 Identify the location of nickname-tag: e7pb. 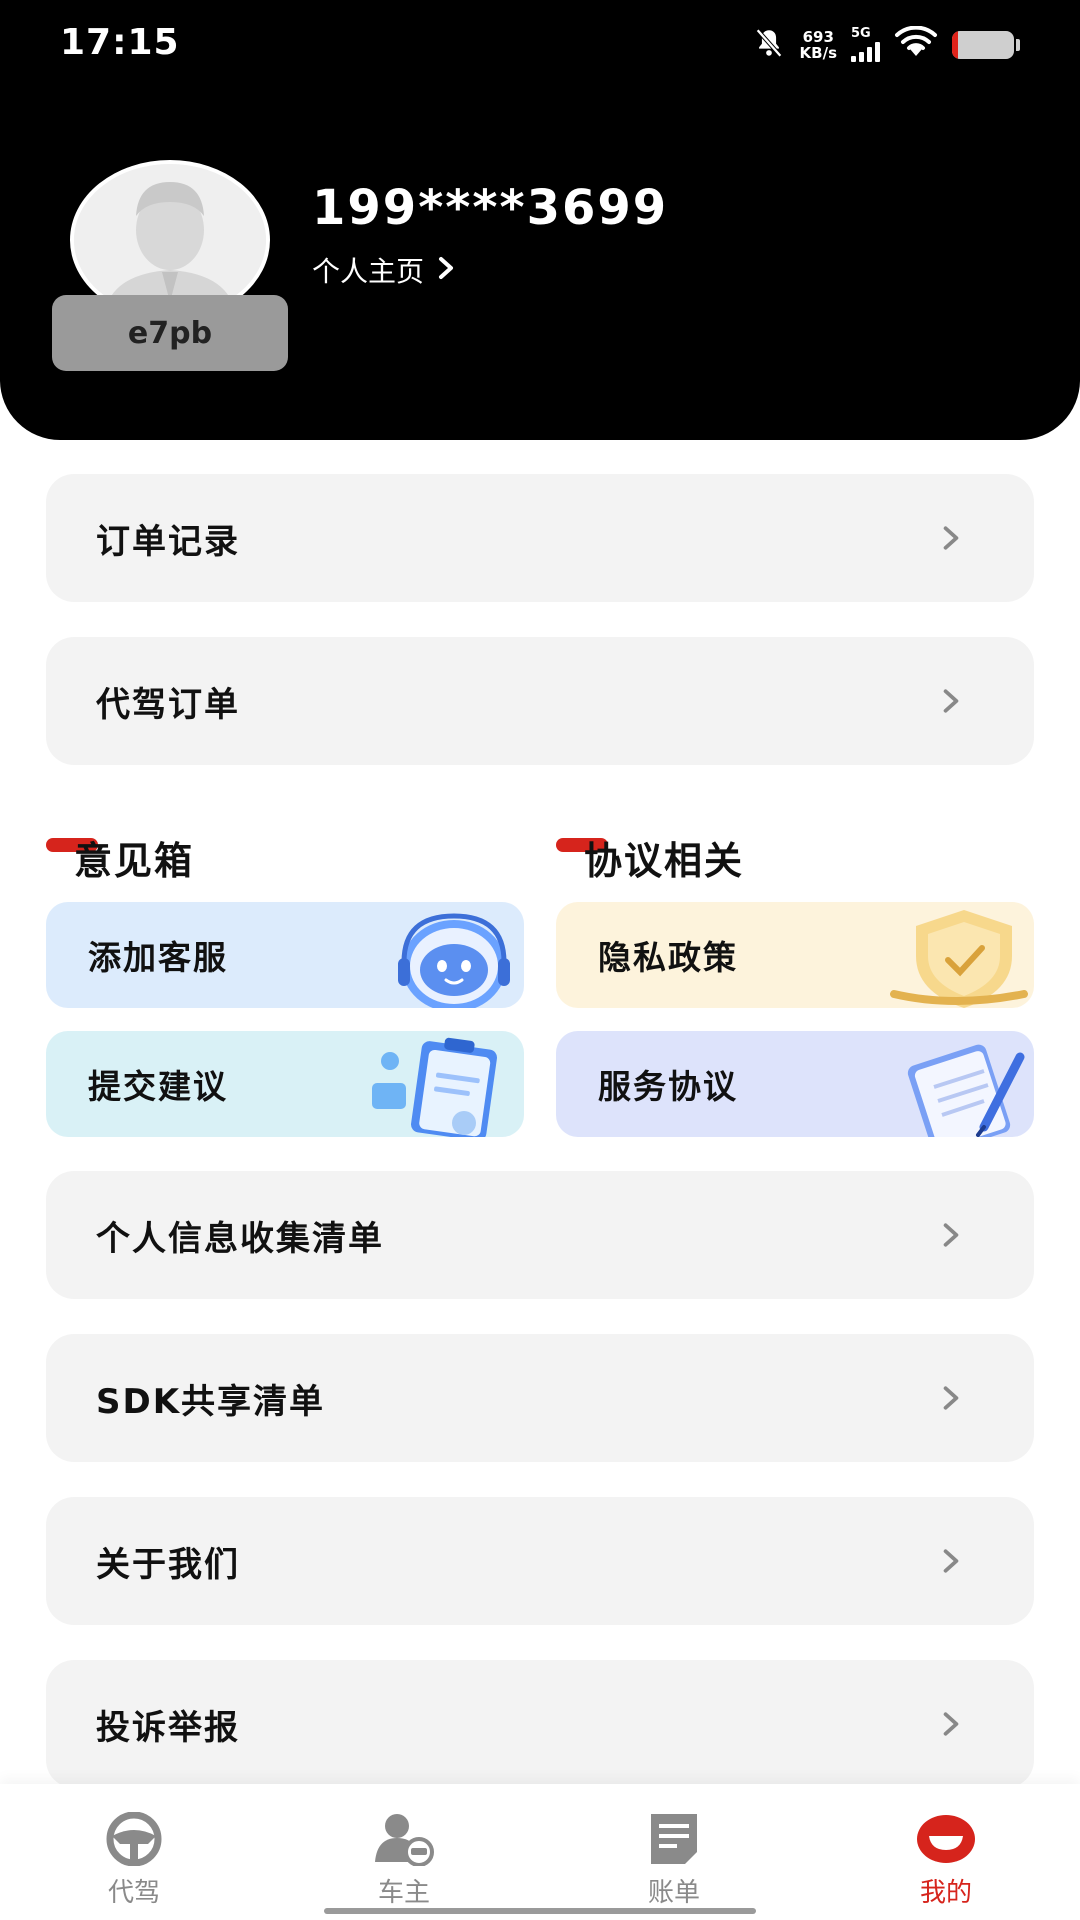
(170, 333).